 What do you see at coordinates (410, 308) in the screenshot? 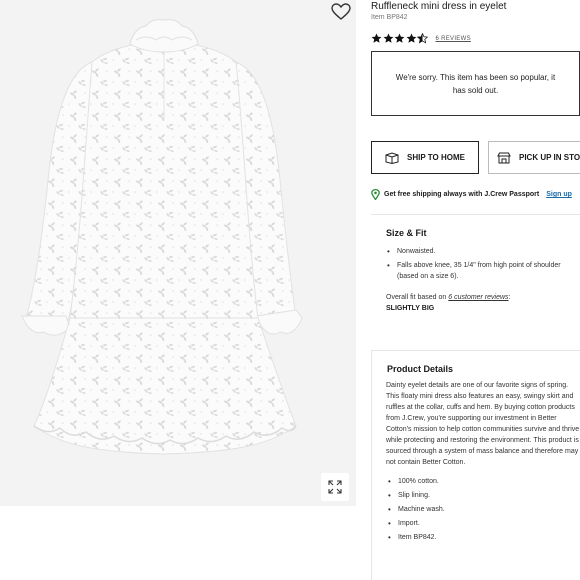
I see `fit-value: SLIGHTLY BIG` at bounding box center [410, 308].